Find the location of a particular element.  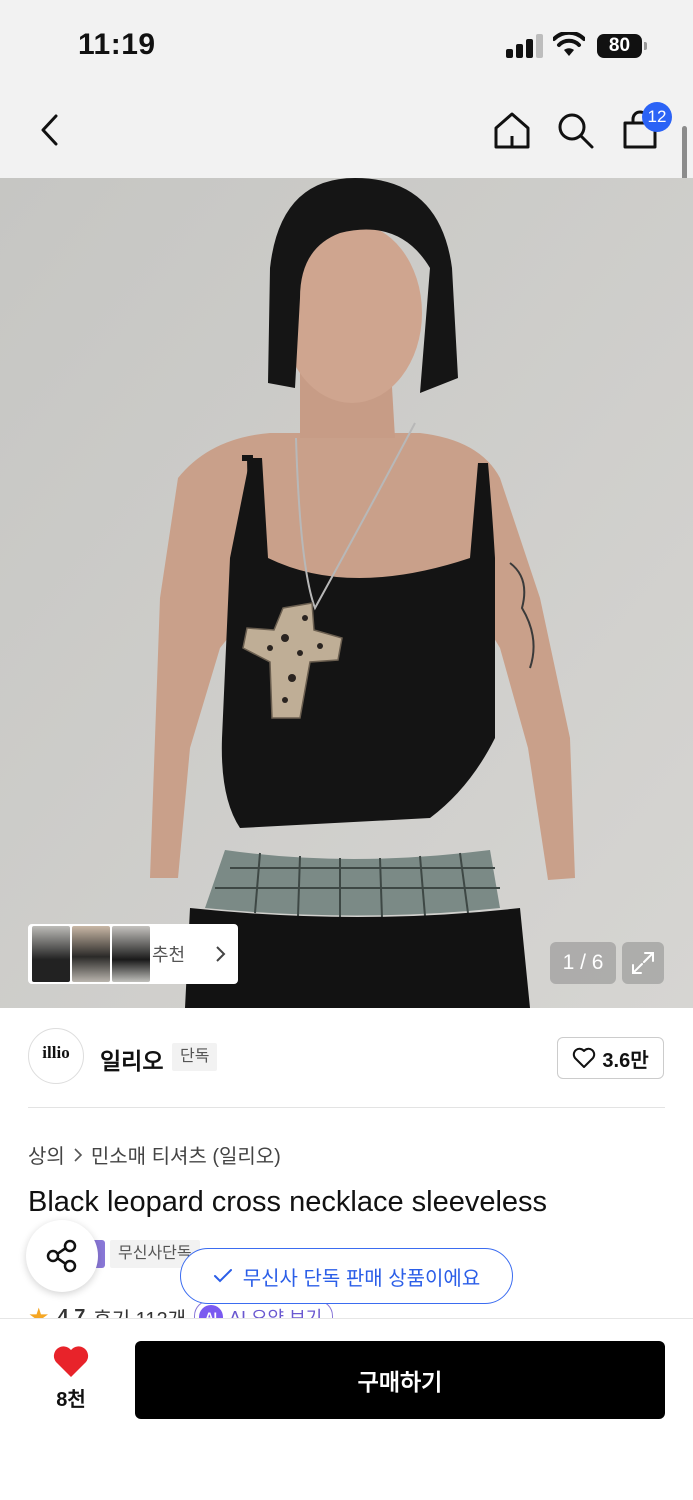

brand-name: 일리오 is located at coordinates (131, 1059).